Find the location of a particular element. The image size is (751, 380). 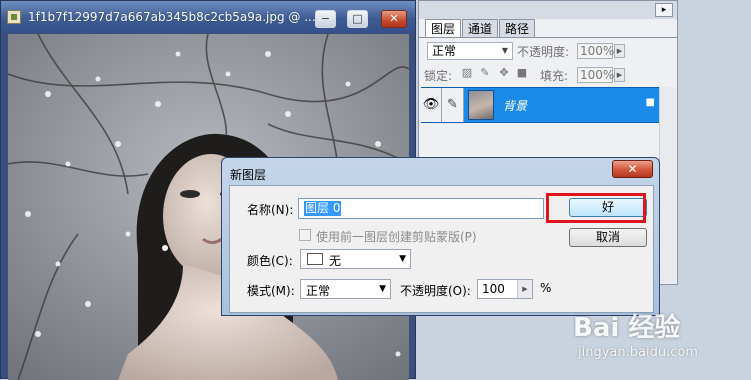

fill-label: 填充: is located at coordinates (554, 76).